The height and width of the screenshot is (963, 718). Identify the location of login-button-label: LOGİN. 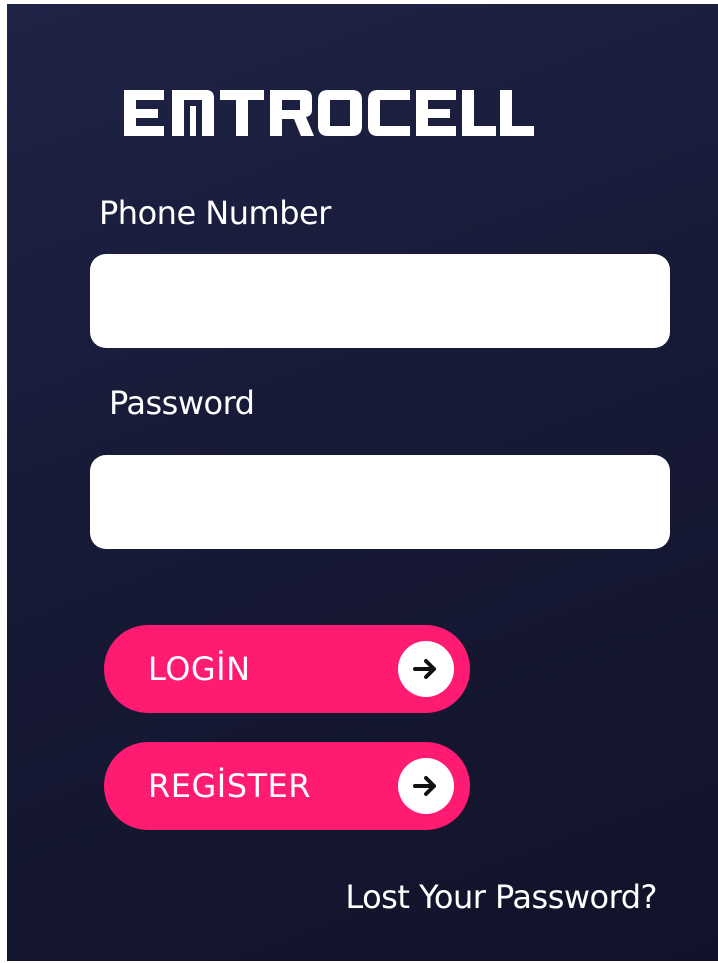
(199, 669).